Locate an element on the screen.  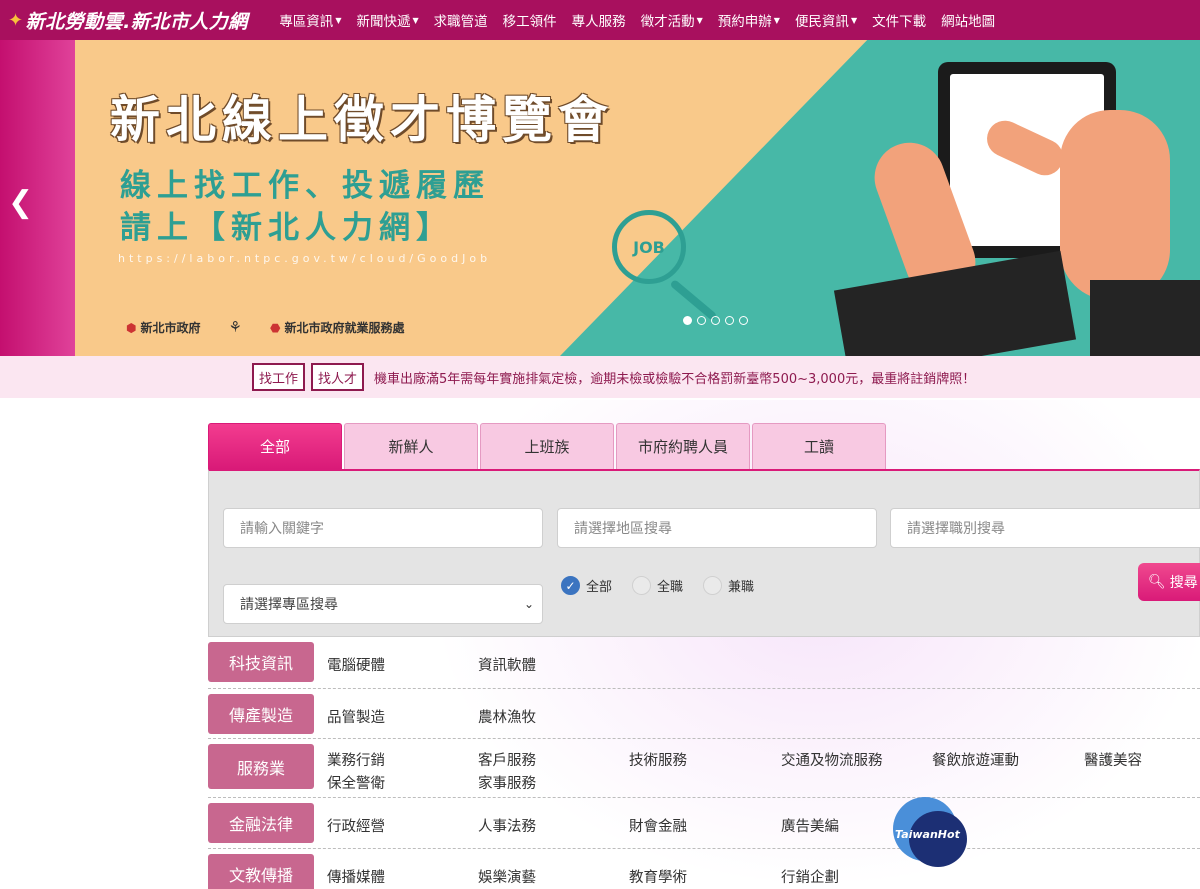
ntpc-gov-logo-text: 新北市政府 is located at coordinates (170, 327).